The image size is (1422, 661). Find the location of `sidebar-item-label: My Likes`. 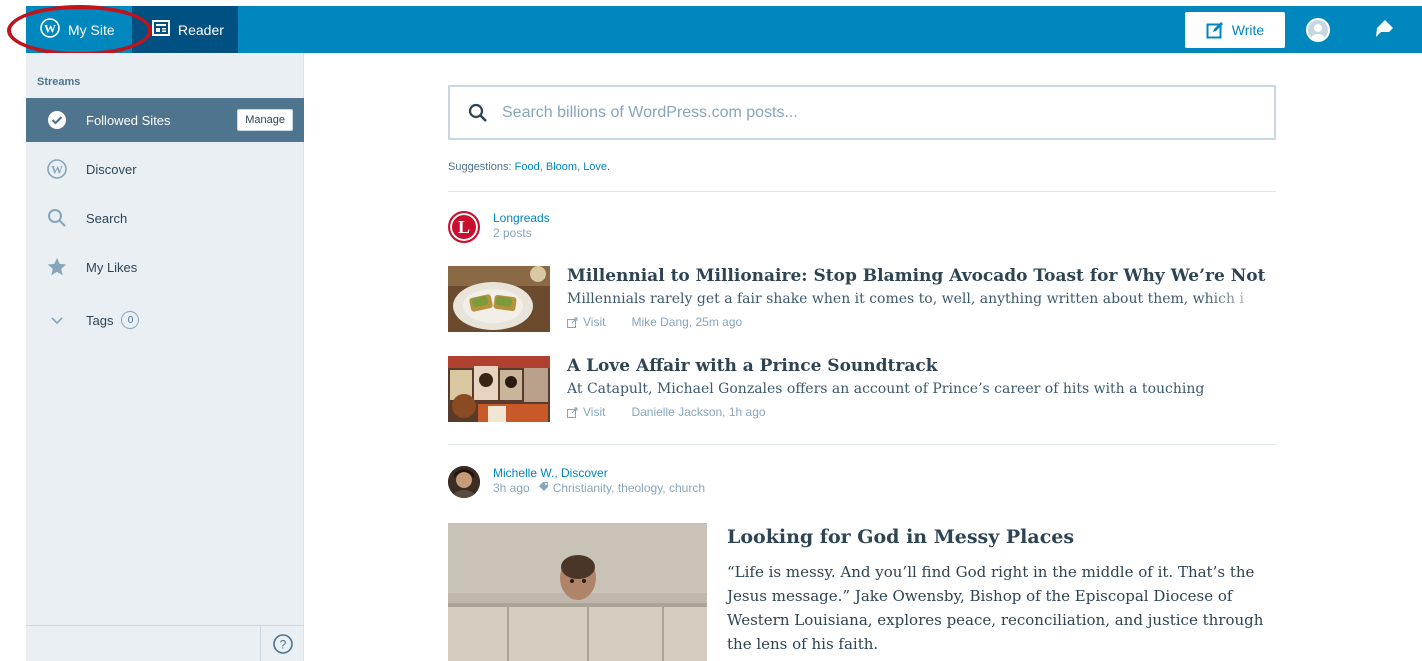

sidebar-item-label: My Likes is located at coordinates (112, 267).